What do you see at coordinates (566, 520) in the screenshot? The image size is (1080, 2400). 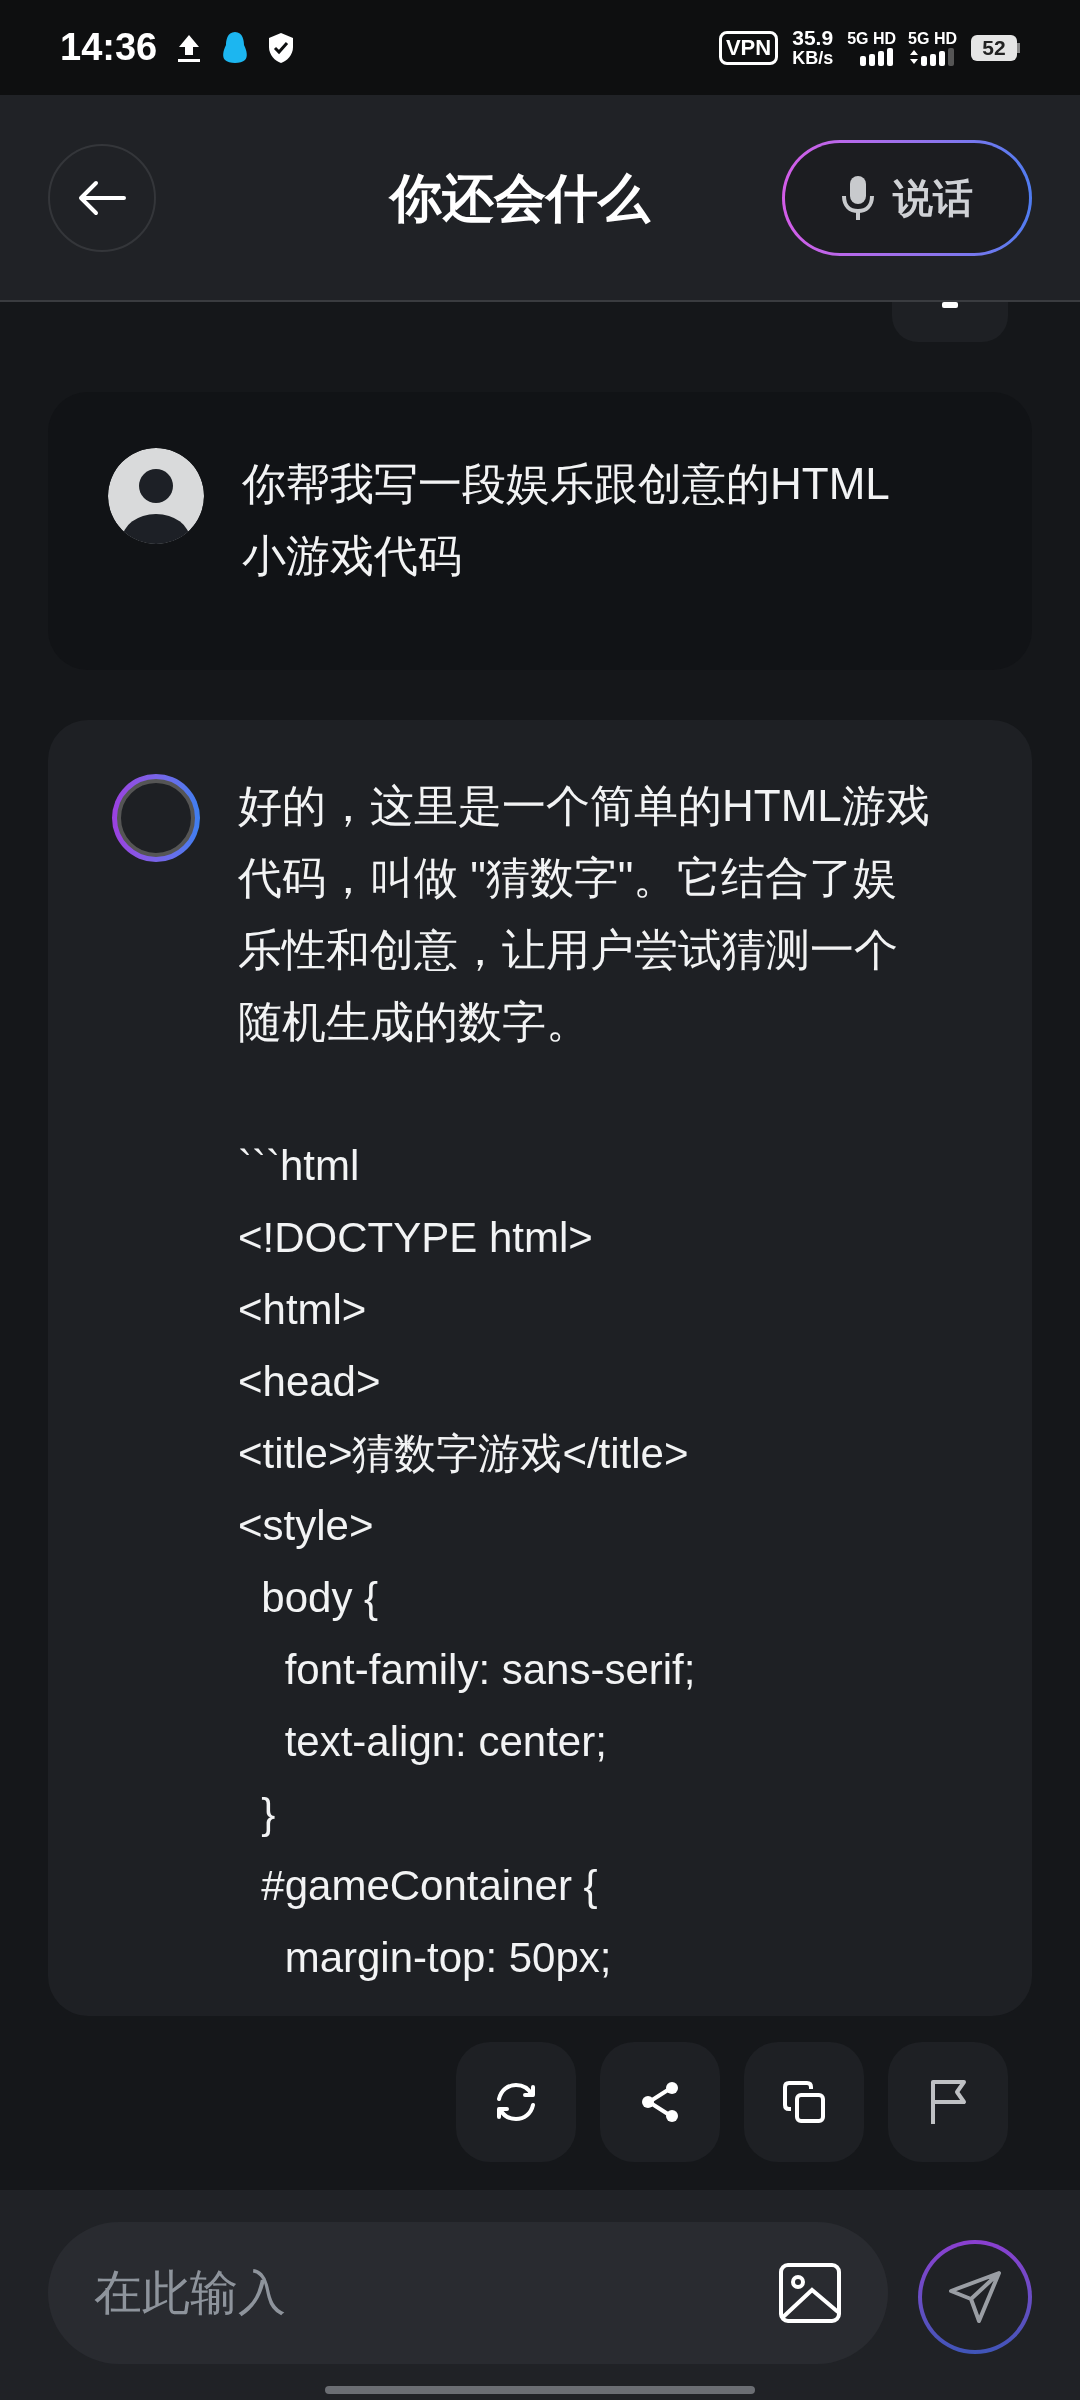 I see `message-text: 你帮我写一段娱乐跟创意的HTML小游戏代码` at bounding box center [566, 520].